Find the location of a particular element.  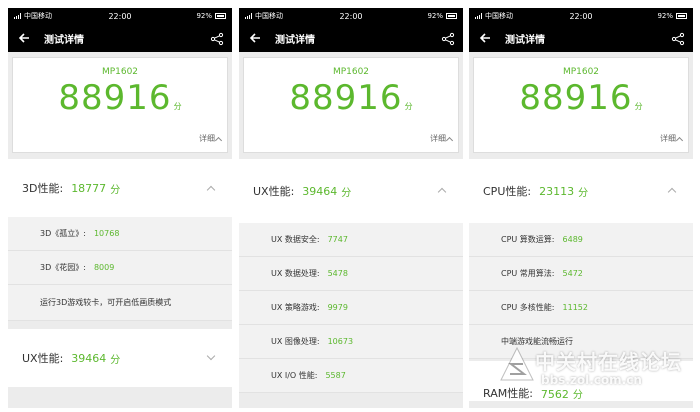

item-value: 5587 is located at coordinates (335, 375).